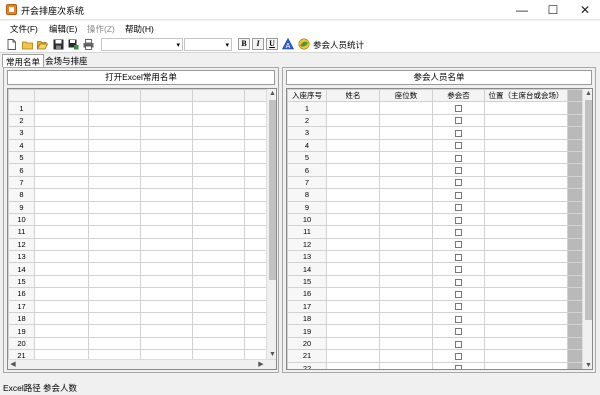 This screenshot has width=600, height=395. Describe the element at coordinates (244, 44) in the screenshot. I see `bold-button: B` at that location.